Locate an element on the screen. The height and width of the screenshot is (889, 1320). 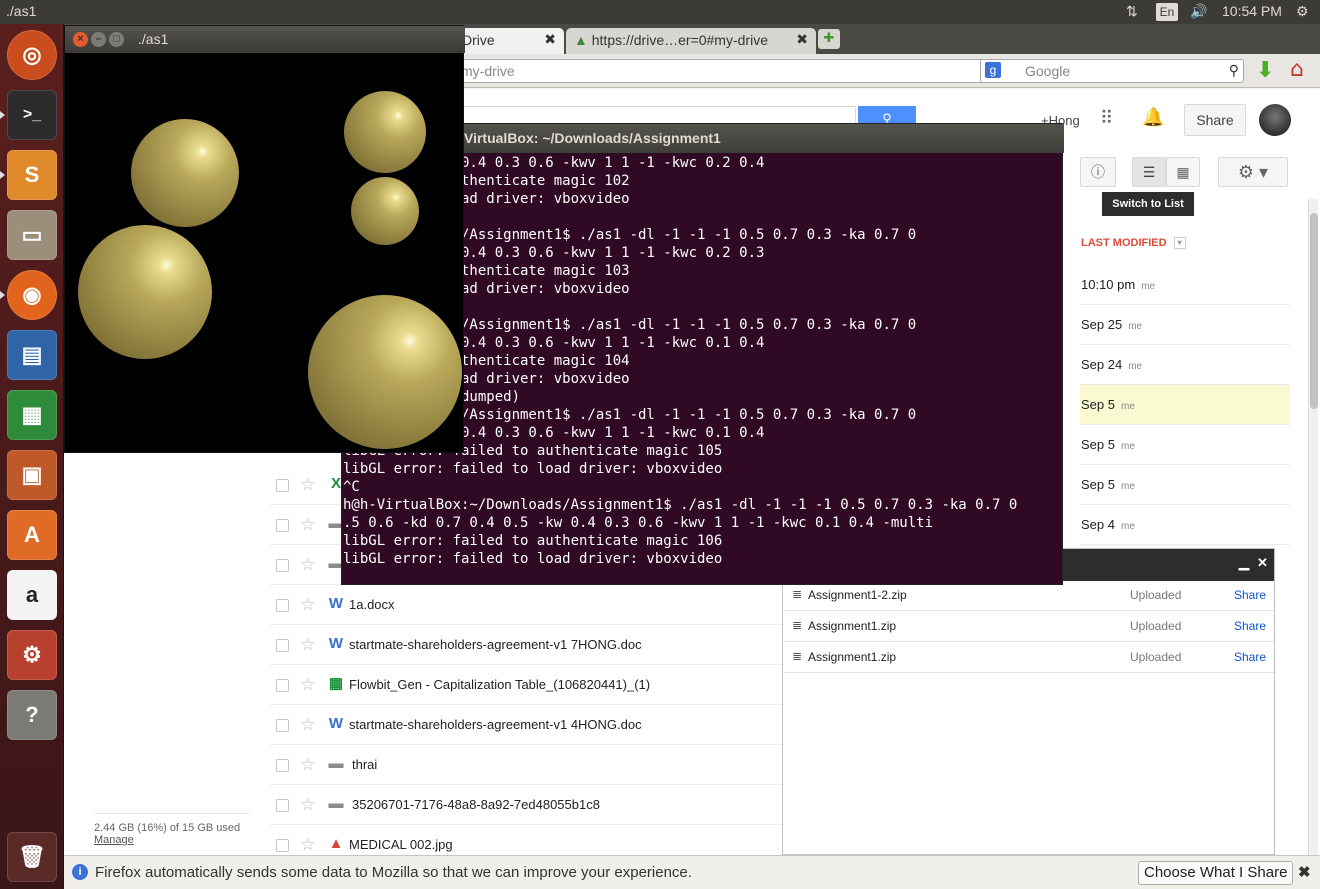
help-icon: ? is located at coordinates (32, 715).